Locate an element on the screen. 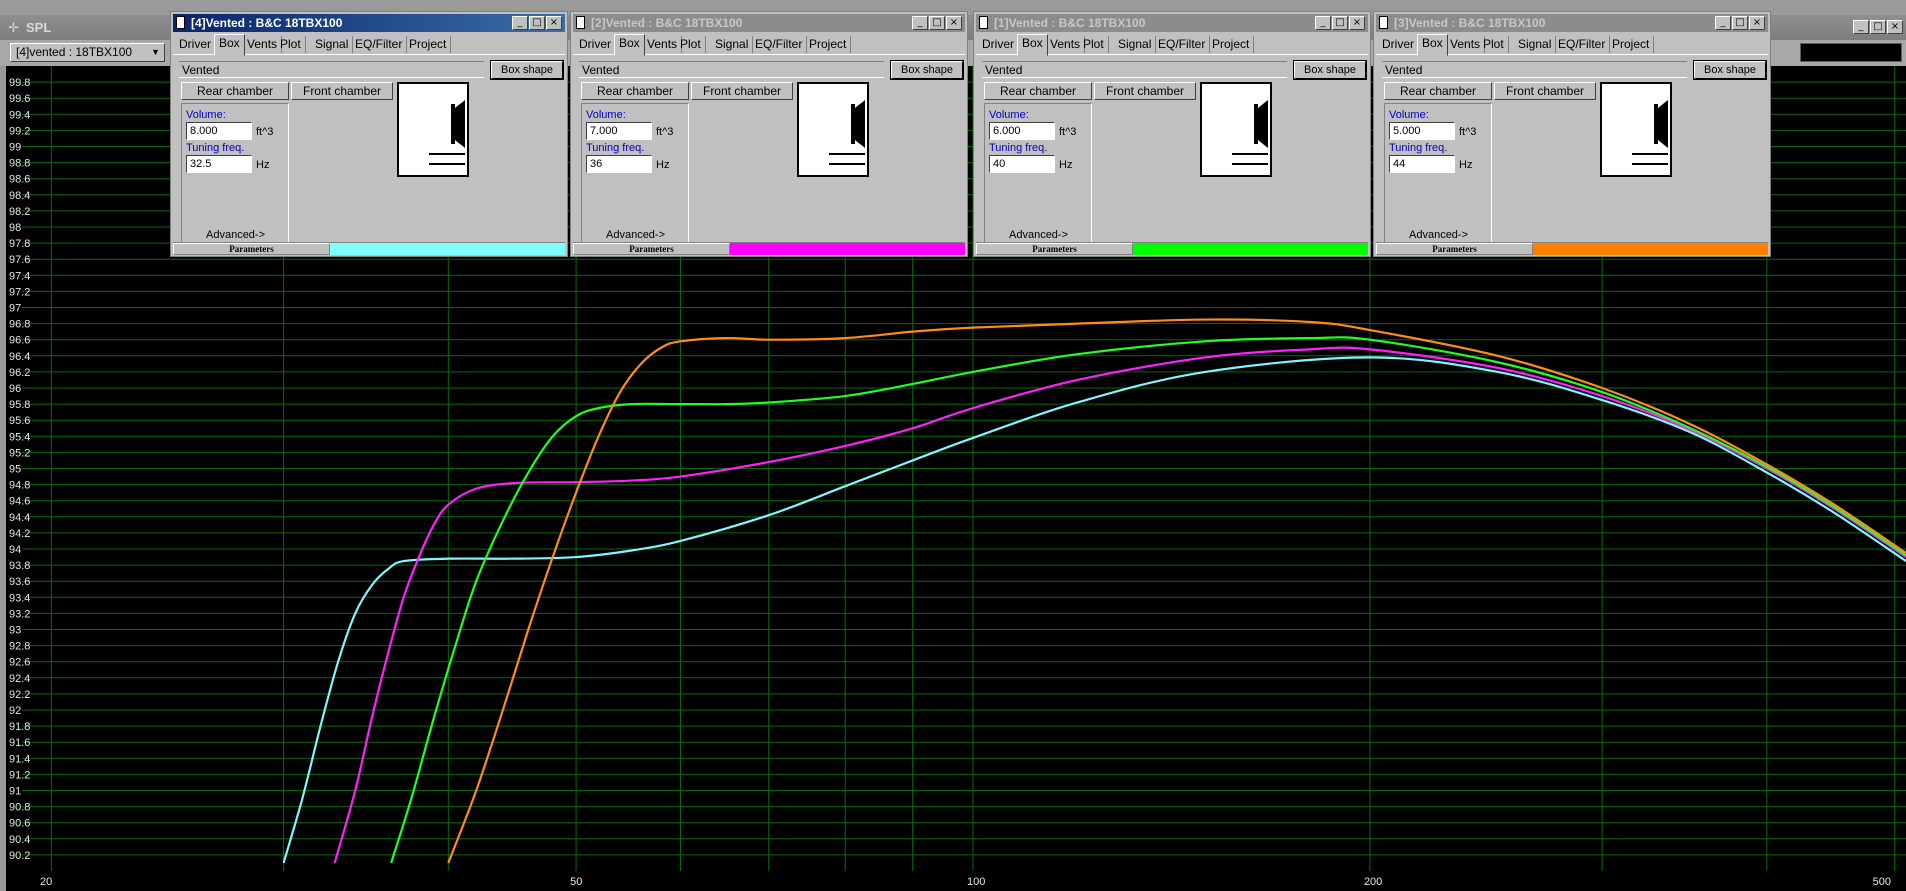 This screenshot has width=1906, height=891. volume-input: 6.000 is located at coordinates (1022, 131).